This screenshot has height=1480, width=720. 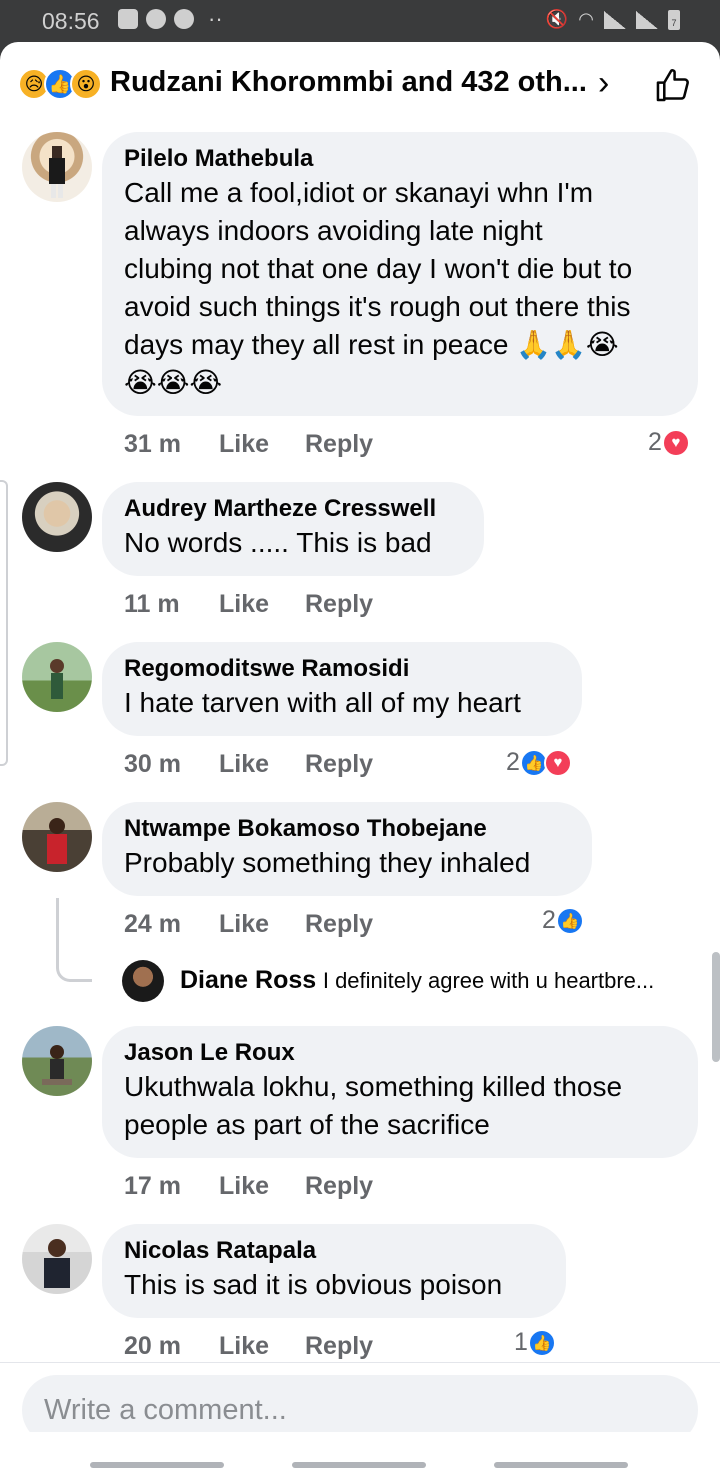 What do you see at coordinates (603, 83) in the screenshot?
I see `chevron-right-icon: ›` at bounding box center [603, 83].